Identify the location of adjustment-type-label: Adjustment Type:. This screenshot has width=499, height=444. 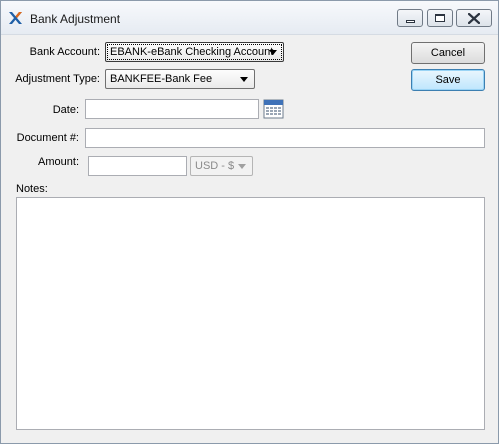
(57, 79).